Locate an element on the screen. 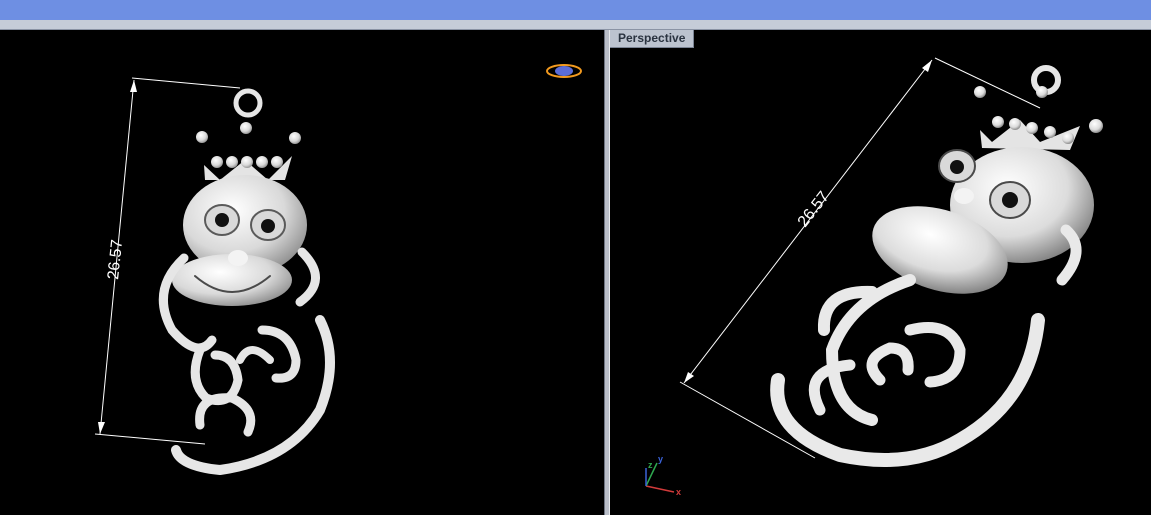  orbit-icon is located at coordinates (564, 71).